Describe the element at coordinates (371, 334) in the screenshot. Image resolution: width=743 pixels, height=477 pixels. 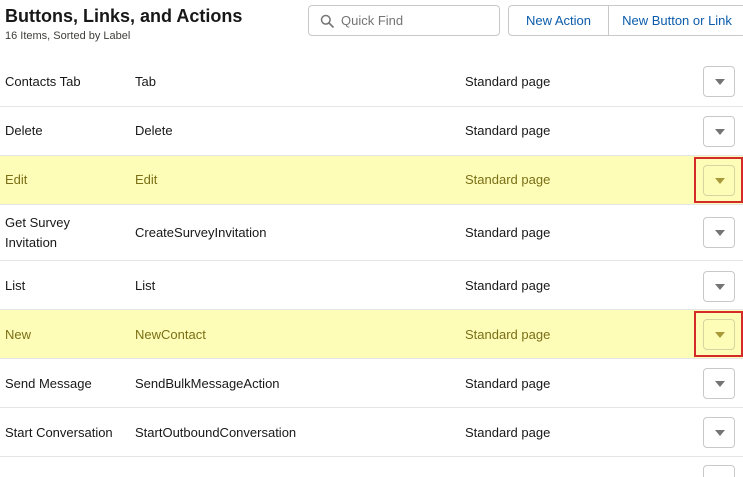
I see `table-row-highlighted: New NewContact Standard page` at that location.